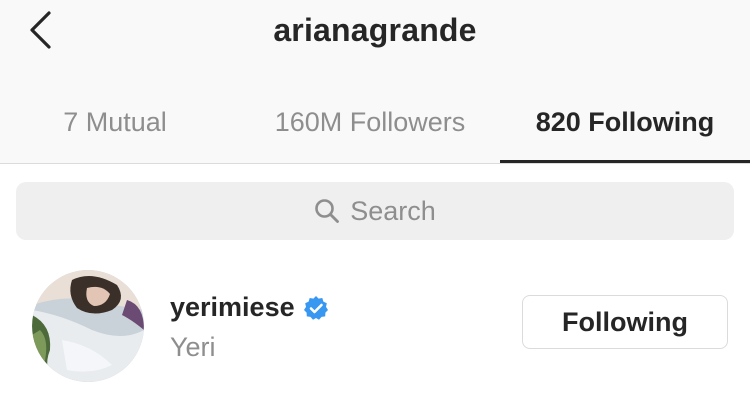  What do you see at coordinates (393, 210) in the screenshot?
I see `search-placeholder: Search` at bounding box center [393, 210].